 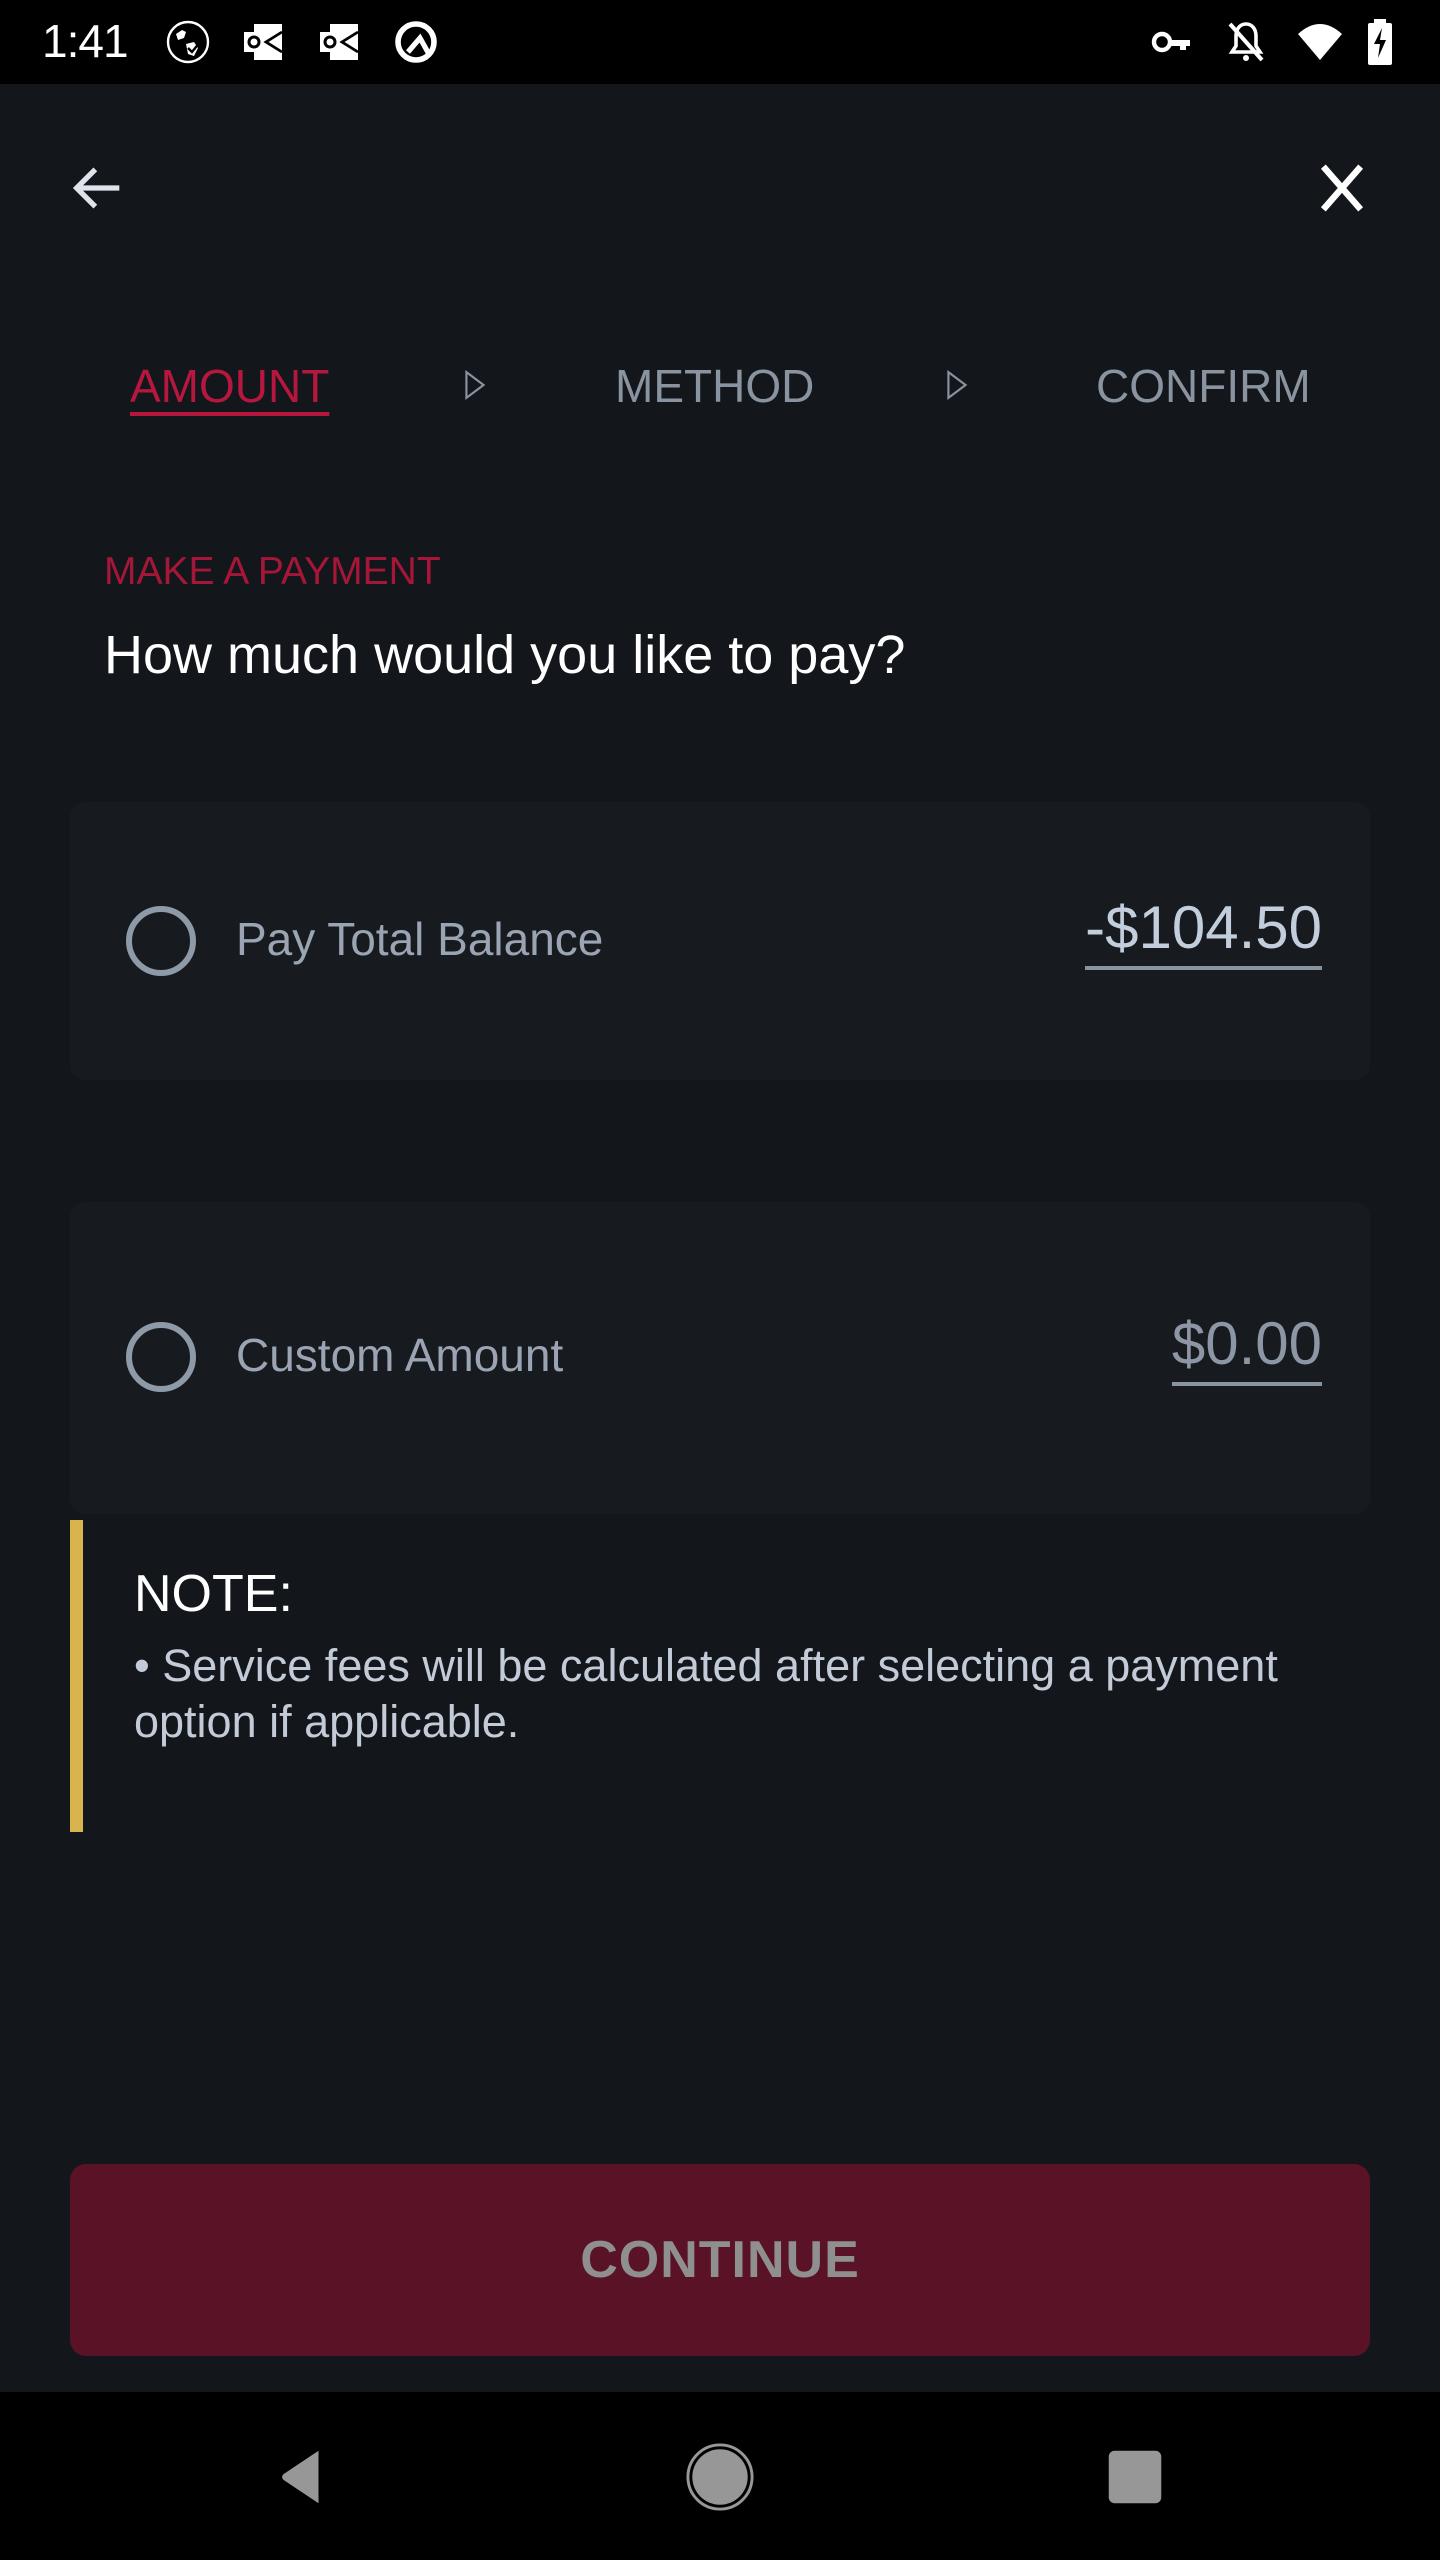 I want to click on total-balance-amount: -$104.50, so click(x=1203, y=934).